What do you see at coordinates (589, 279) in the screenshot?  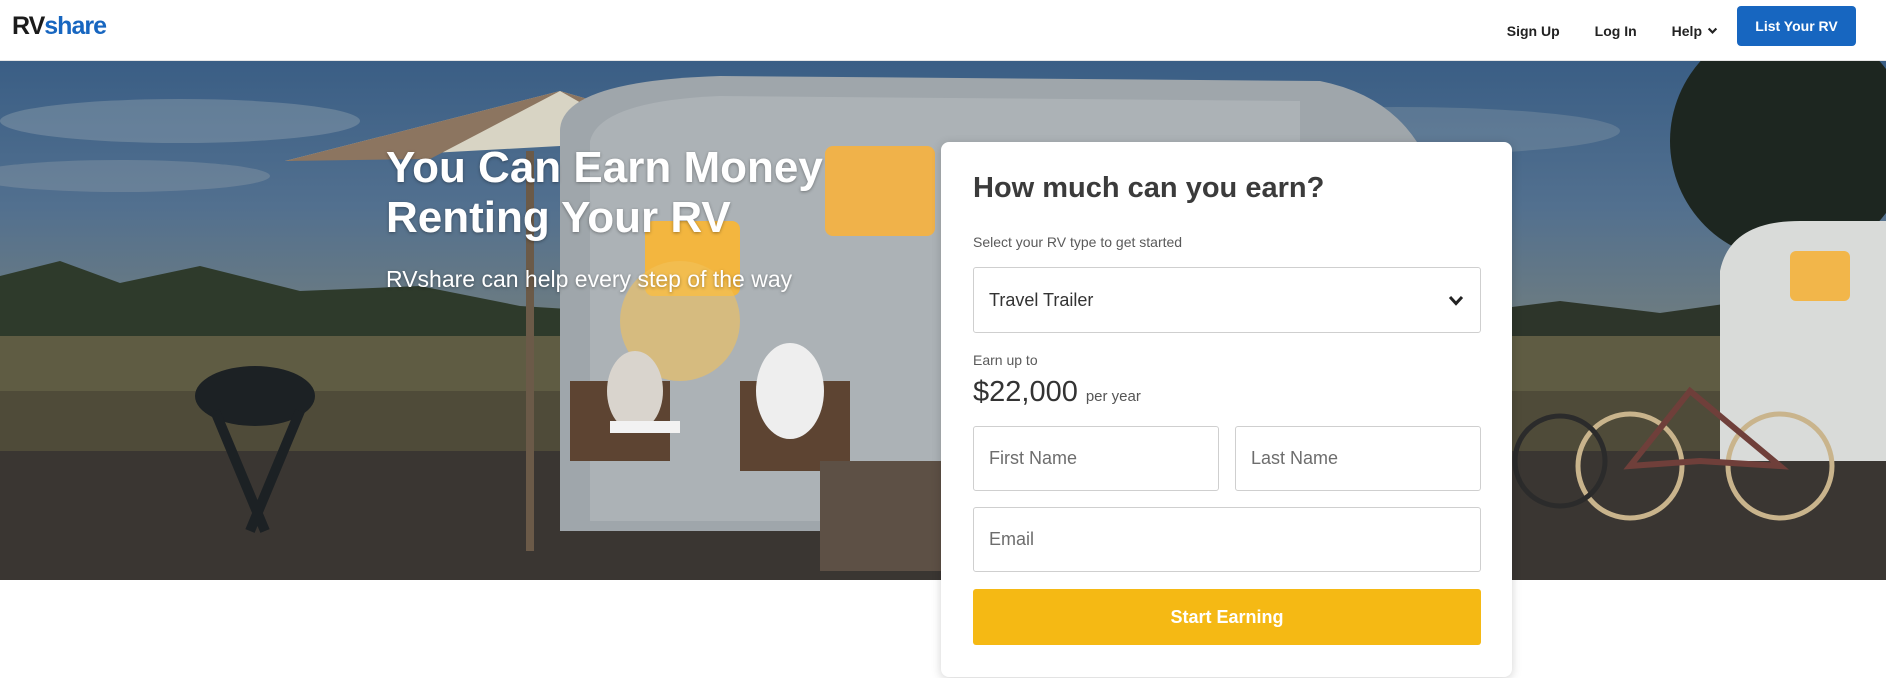 I see `hero-subtitle: RVshare can help every step of the way` at bounding box center [589, 279].